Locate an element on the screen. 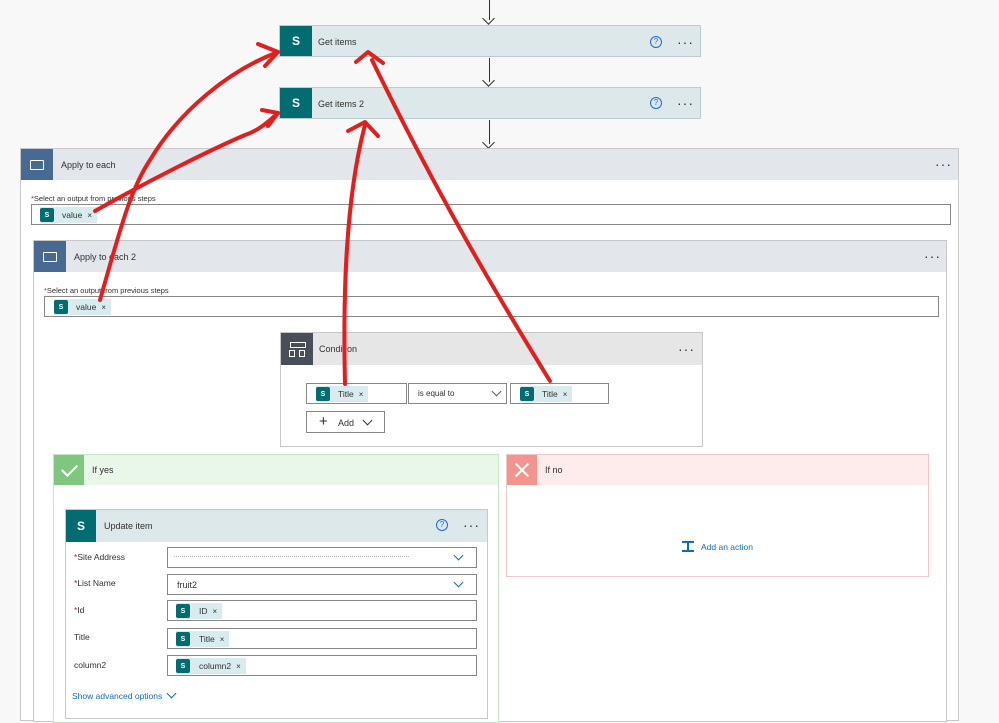  list-name-label: *List Name is located at coordinates (95, 583).